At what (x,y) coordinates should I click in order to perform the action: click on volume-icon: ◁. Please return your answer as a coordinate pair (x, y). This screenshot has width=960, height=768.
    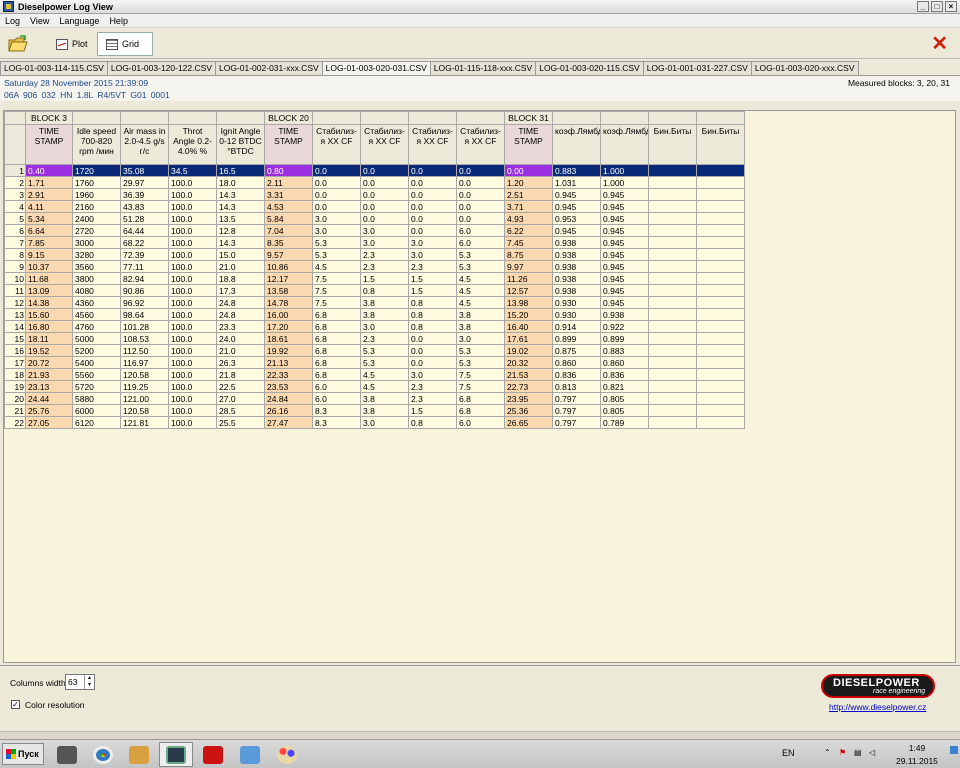
    Looking at the image, I should click on (874, 753).